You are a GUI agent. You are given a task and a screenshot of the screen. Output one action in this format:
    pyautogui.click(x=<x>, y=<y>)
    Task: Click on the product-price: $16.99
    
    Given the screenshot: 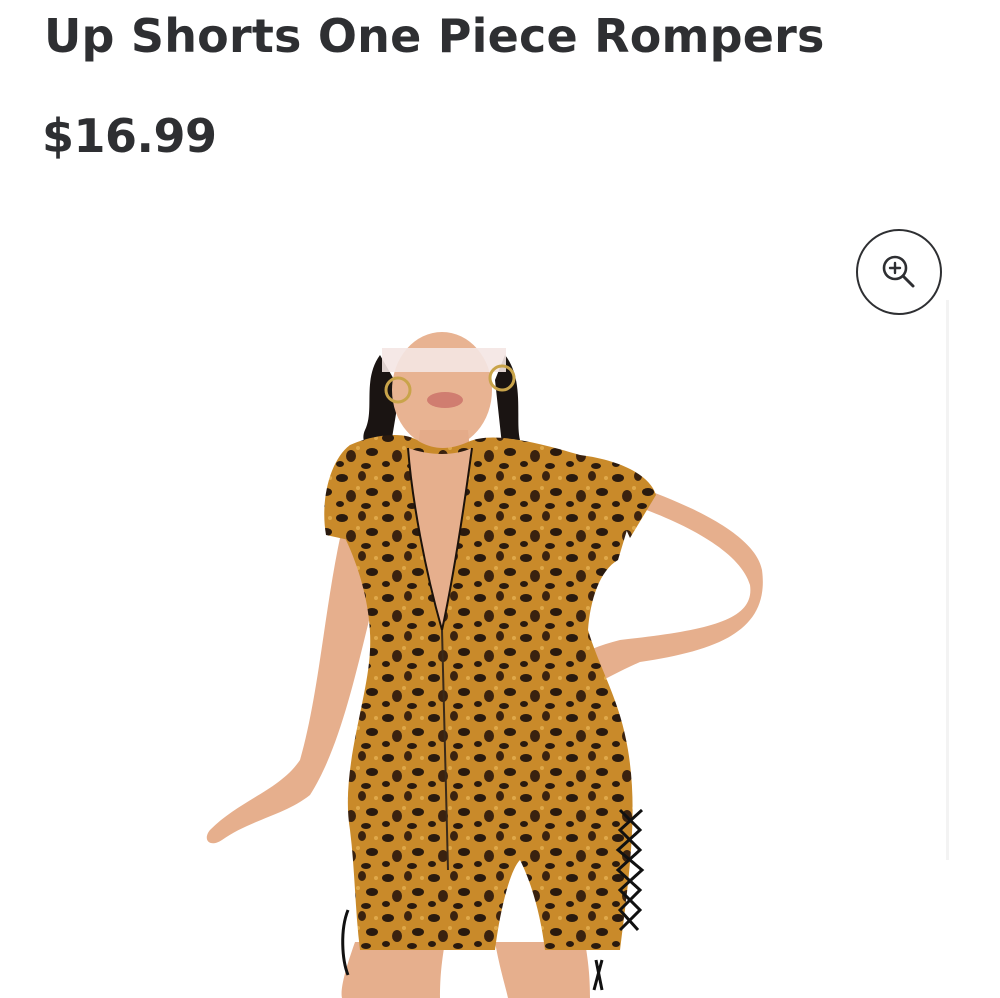 What is the action you would take?
    pyautogui.click(x=129, y=136)
    